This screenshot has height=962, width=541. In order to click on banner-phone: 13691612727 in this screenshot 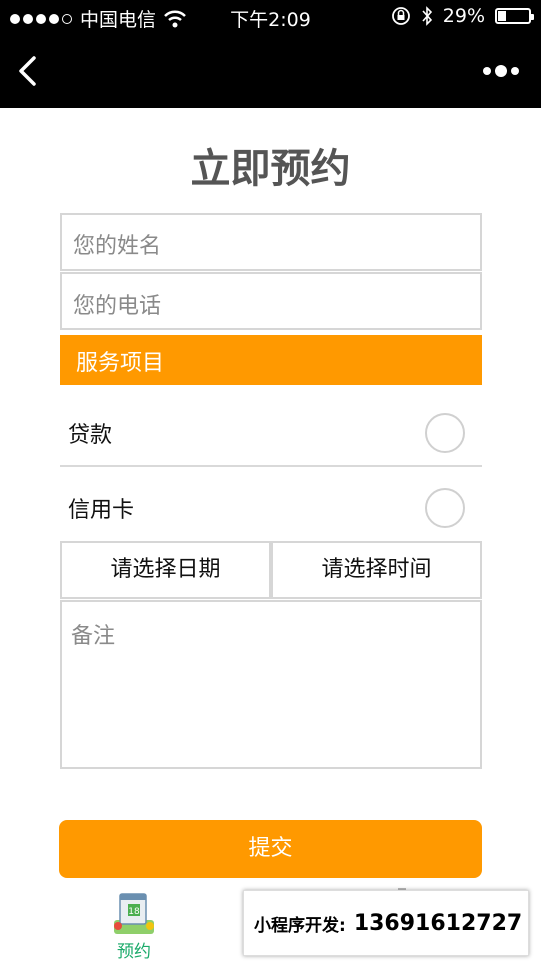, I will do `click(438, 923)`.